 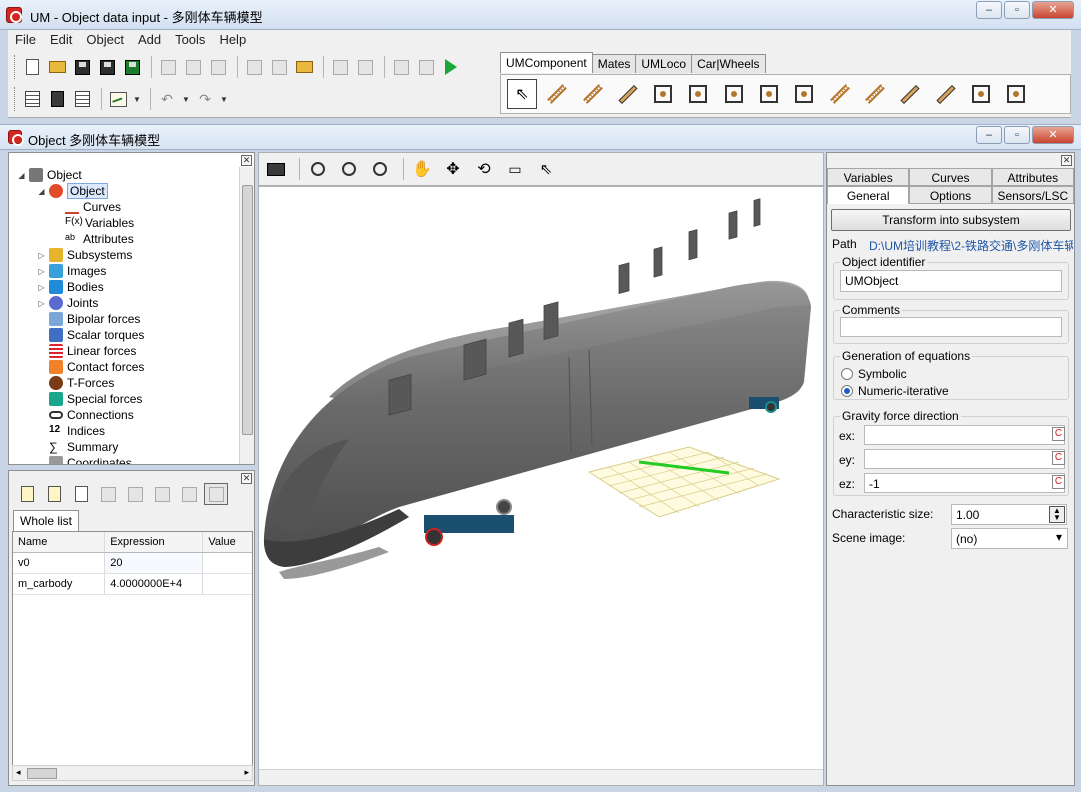 I want to click on tab-umcomponent: UMComponent, so click(x=546, y=62).